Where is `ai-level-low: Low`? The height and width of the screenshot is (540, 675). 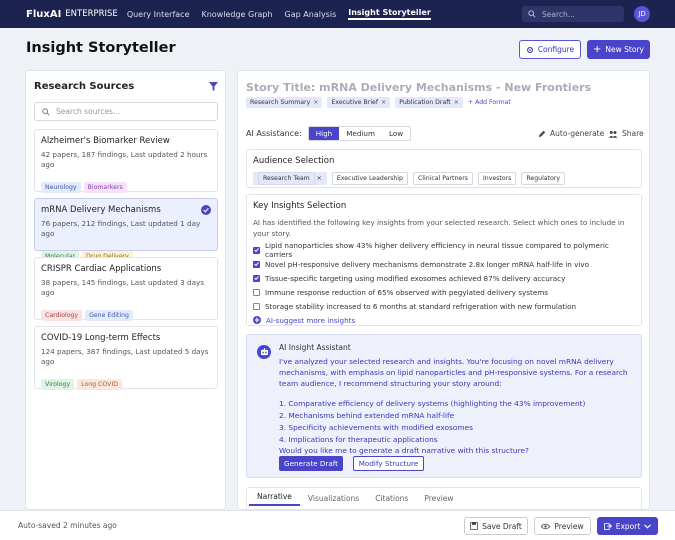
ai-level-low: Low is located at coordinates (396, 133).